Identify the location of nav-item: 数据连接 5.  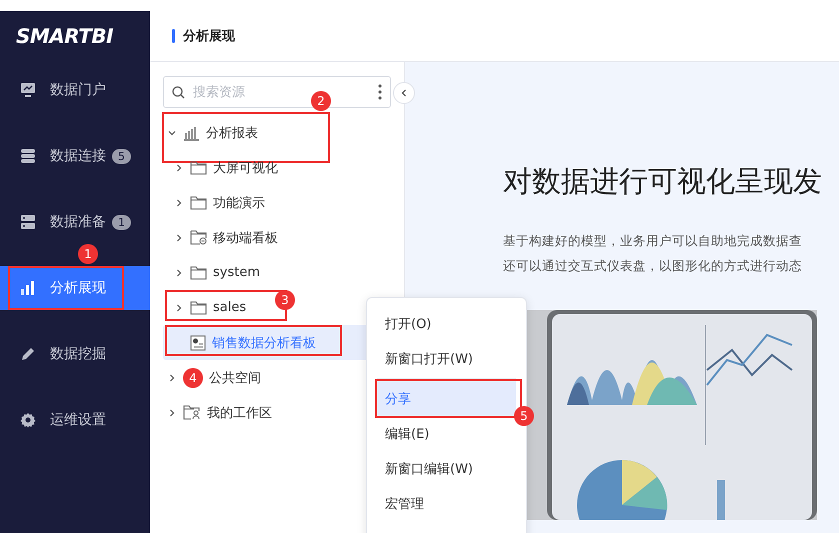
(75, 156).